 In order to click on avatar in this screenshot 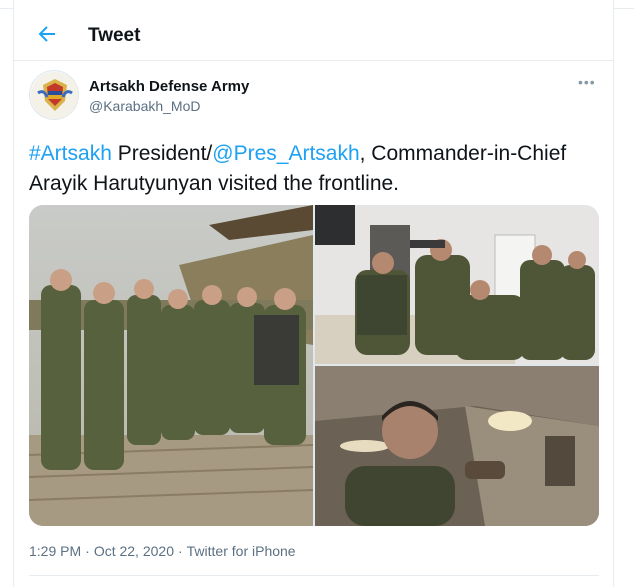, I will do `click(54, 95)`.